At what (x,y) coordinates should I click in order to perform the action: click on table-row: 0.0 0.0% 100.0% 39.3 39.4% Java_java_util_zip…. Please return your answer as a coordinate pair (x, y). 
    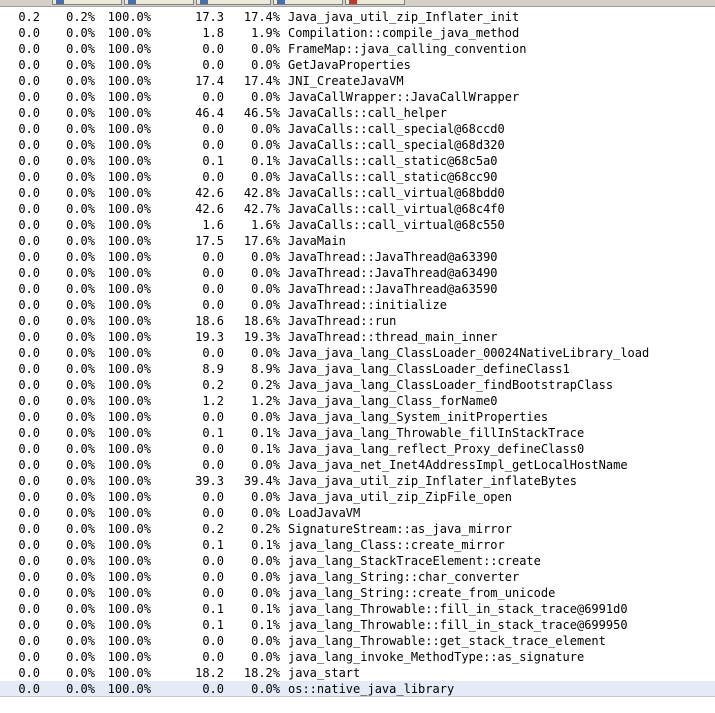
    Looking at the image, I should click on (357, 481).